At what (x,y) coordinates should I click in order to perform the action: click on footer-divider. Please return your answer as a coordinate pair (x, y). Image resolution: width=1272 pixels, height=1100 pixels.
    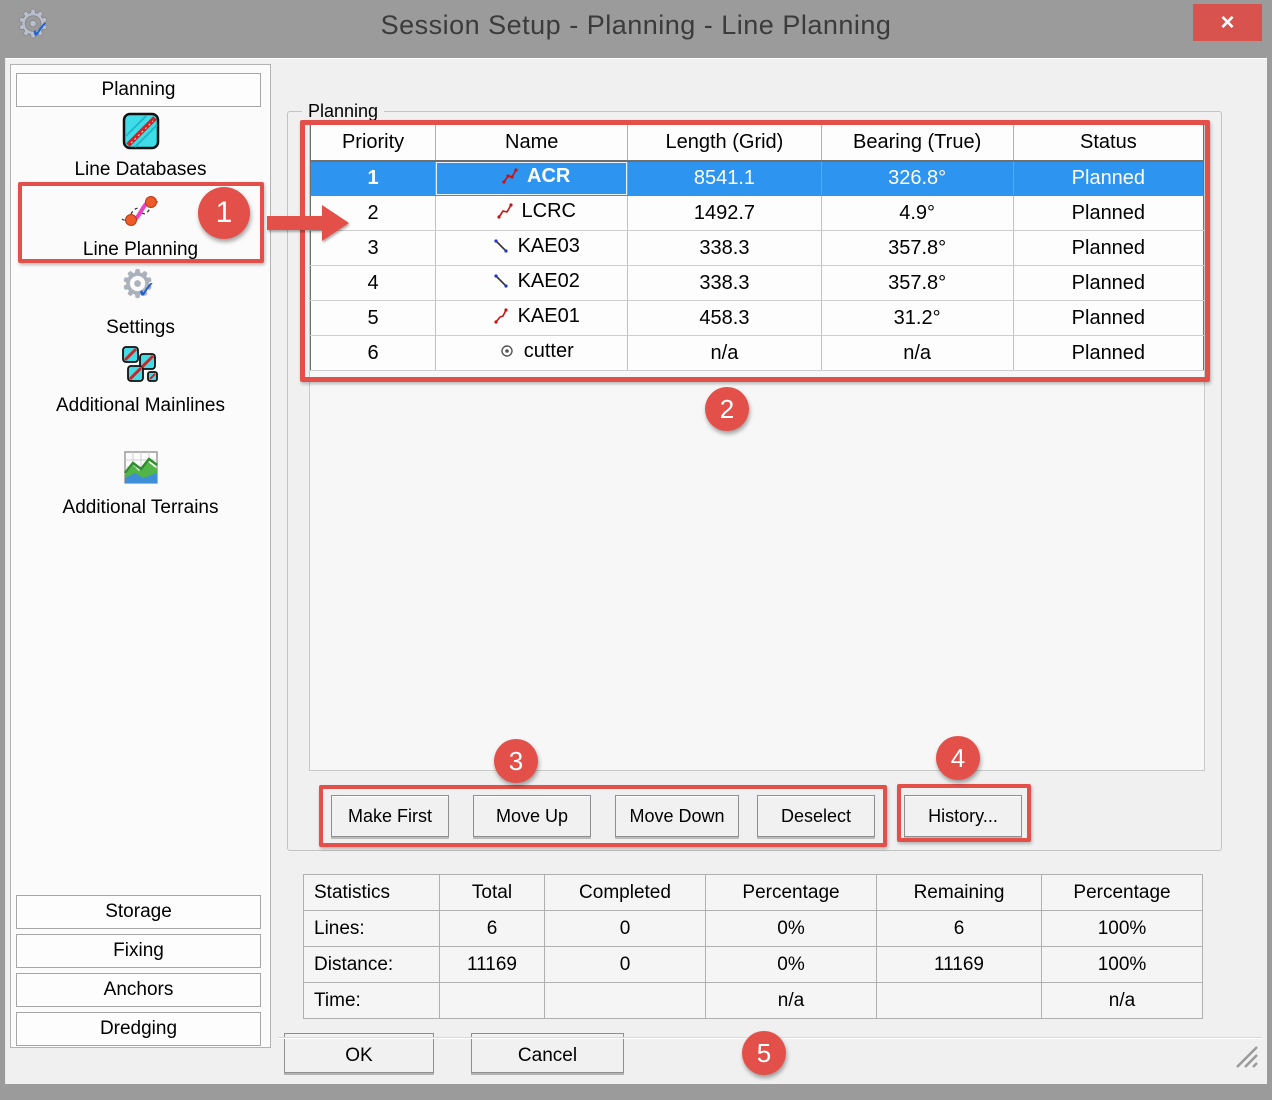
    Looking at the image, I should click on (770, 1037).